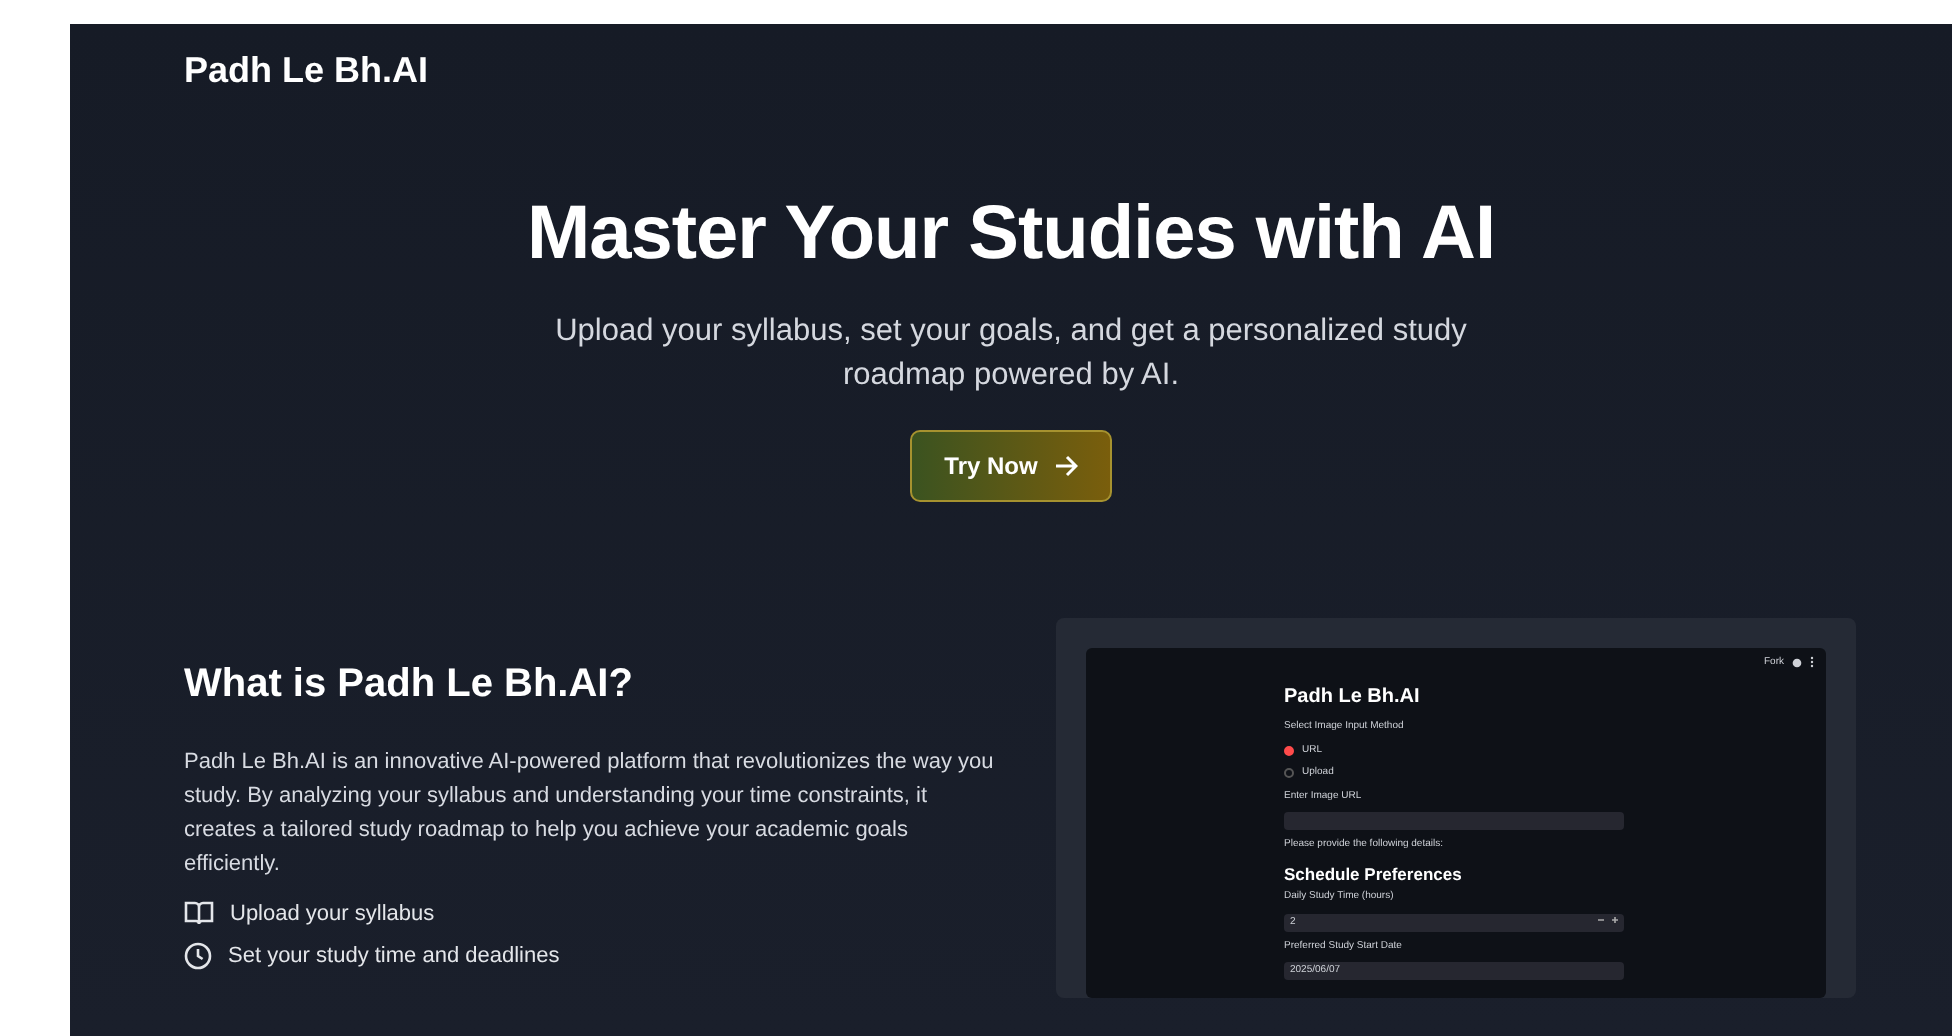  What do you see at coordinates (199, 913) in the screenshot?
I see `book-icon` at bounding box center [199, 913].